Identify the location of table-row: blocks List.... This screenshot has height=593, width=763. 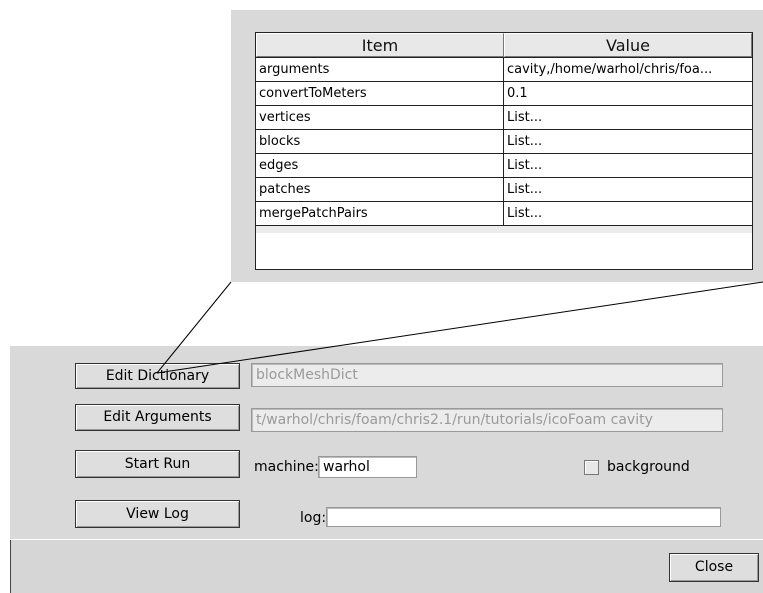
(504, 142).